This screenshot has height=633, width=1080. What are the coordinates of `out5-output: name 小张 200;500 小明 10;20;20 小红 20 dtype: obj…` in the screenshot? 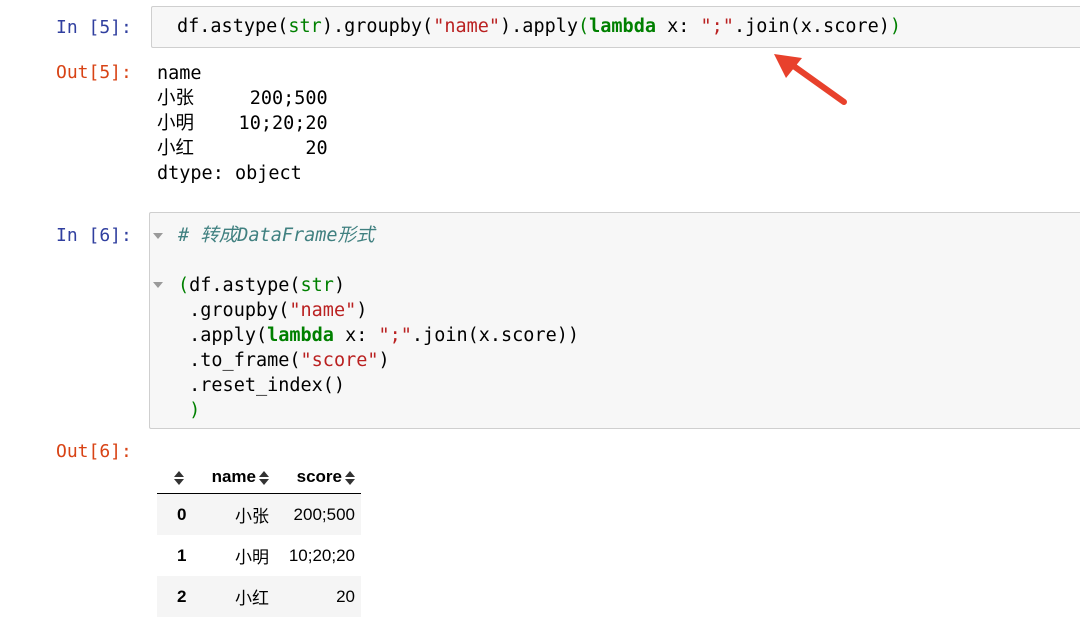 It's located at (242, 123).